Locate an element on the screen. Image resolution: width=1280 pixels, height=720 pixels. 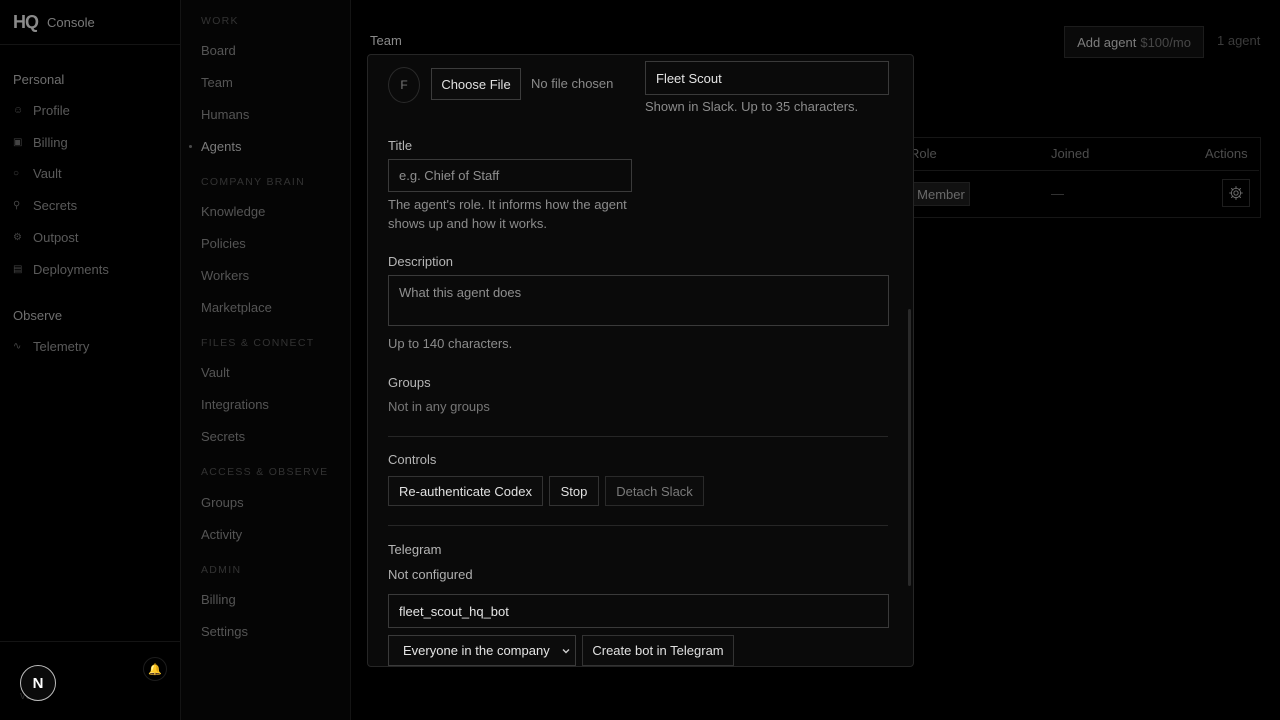
agent-count: 1 agent is located at coordinates (1239, 40).